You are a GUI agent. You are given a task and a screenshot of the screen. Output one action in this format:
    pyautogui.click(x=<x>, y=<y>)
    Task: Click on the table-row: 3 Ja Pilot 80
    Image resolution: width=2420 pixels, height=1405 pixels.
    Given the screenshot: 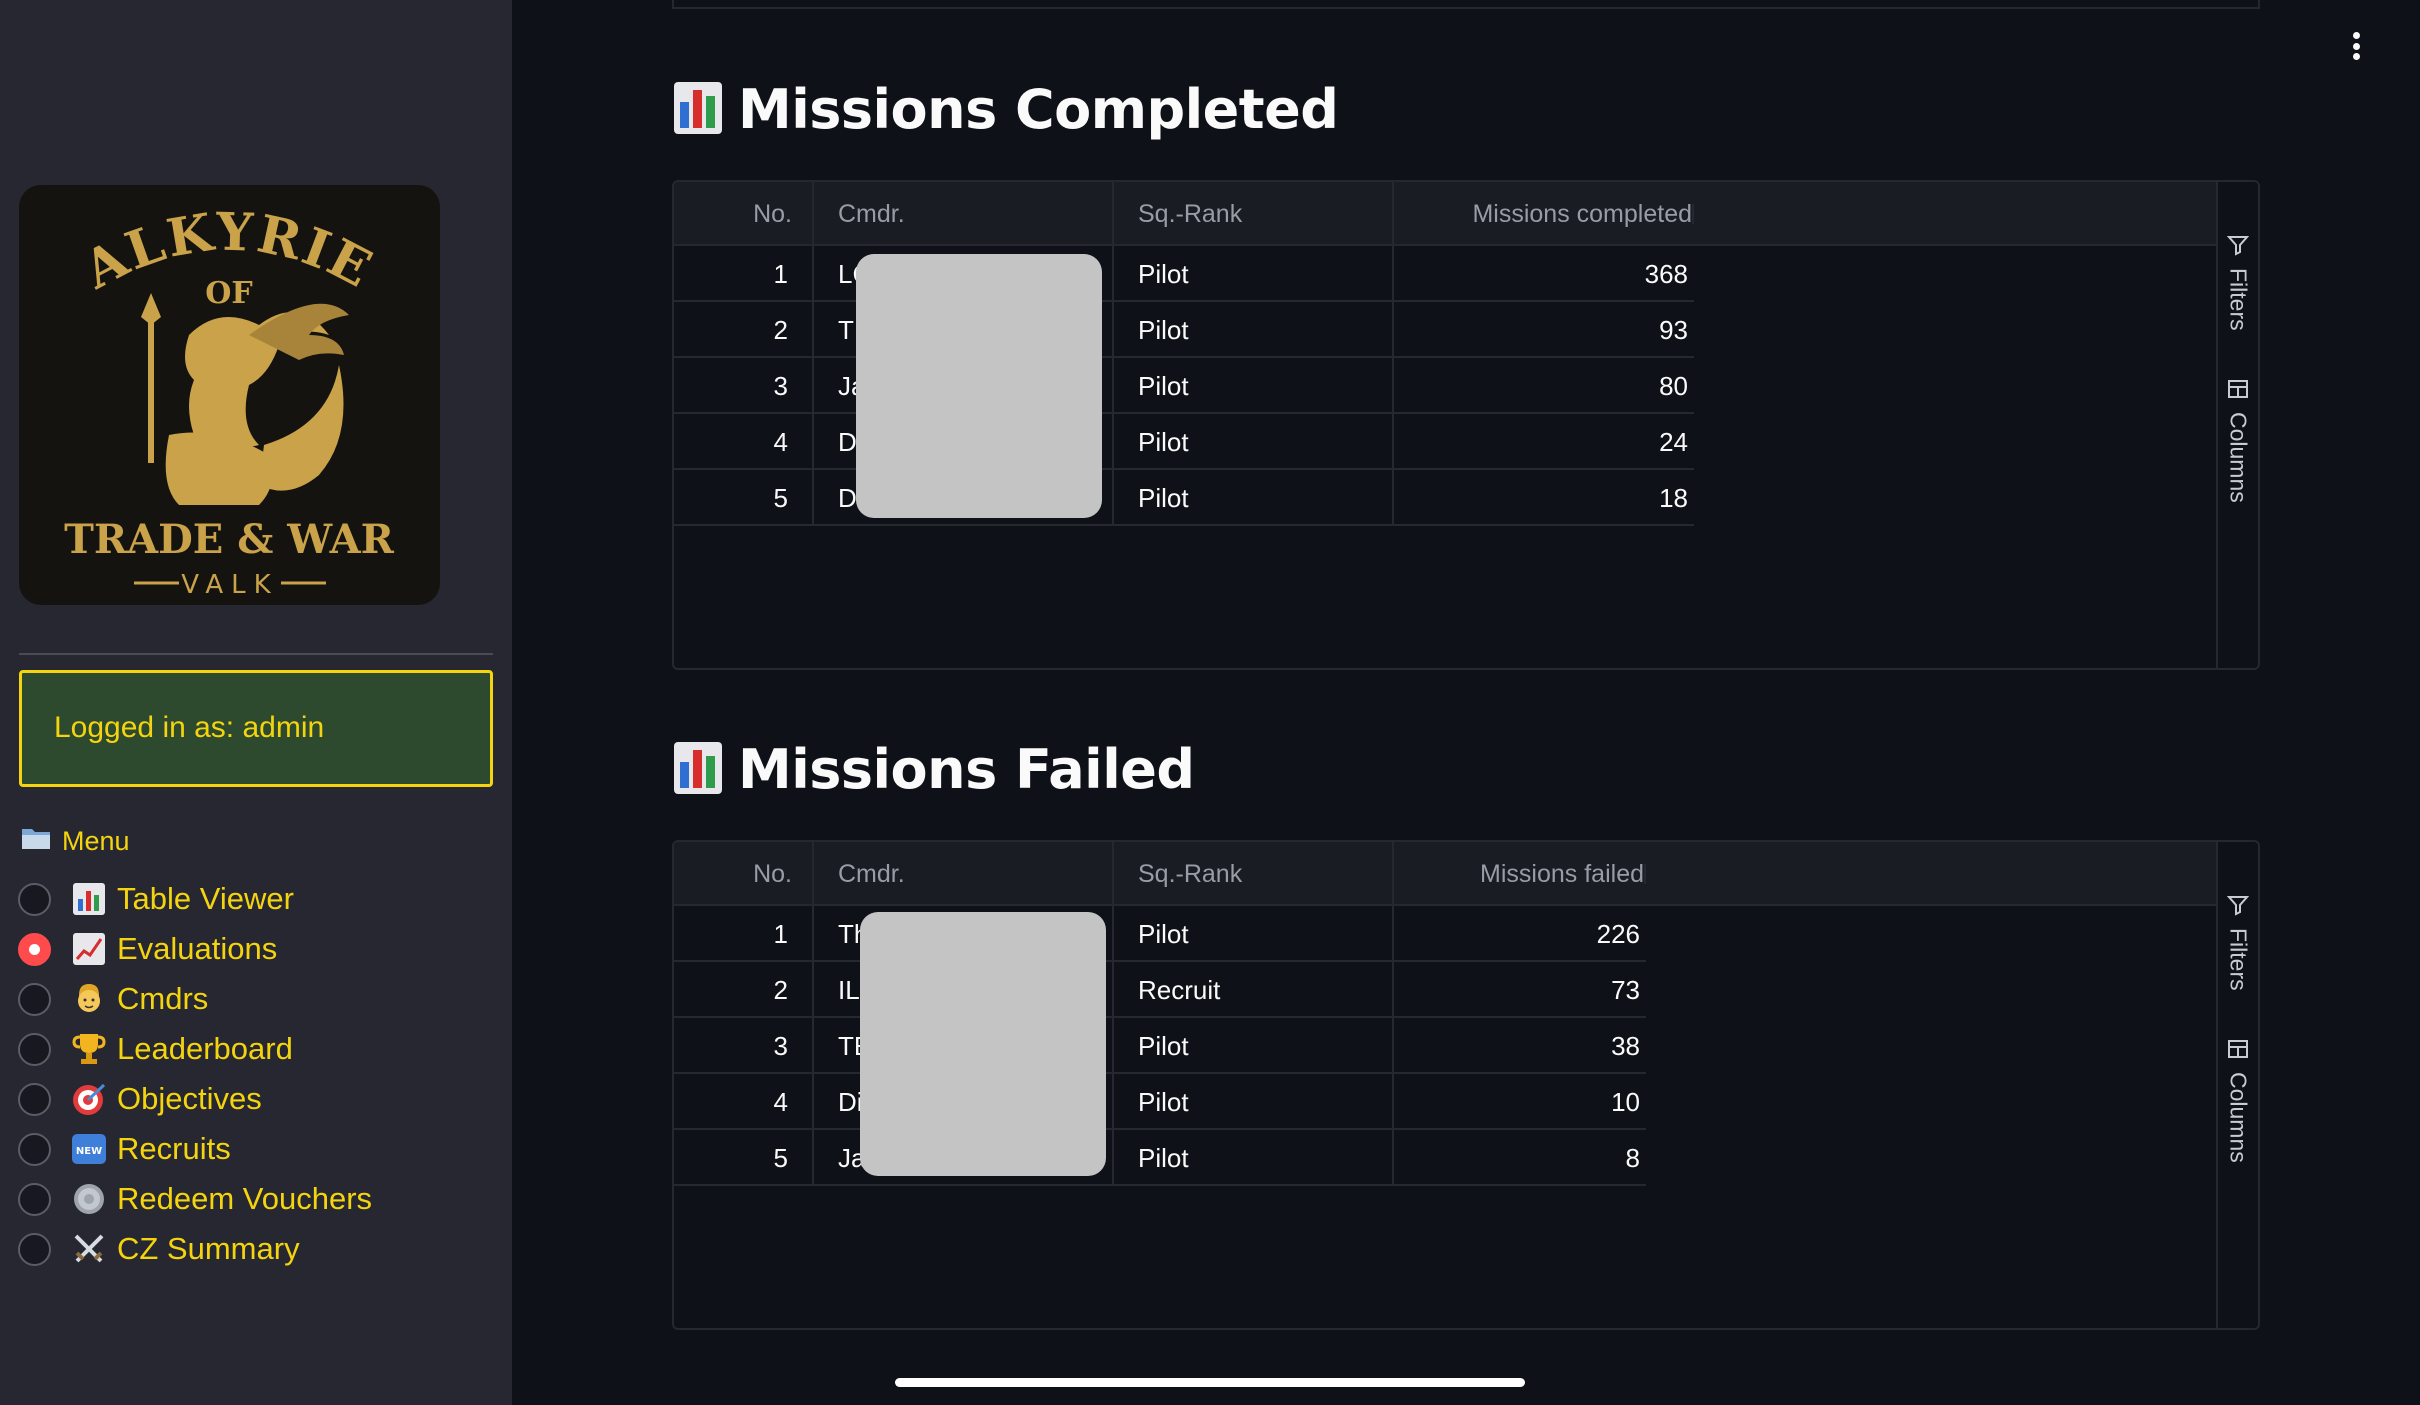 What is the action you would take?
    pyautogui.click(x=1184, y=386)
    